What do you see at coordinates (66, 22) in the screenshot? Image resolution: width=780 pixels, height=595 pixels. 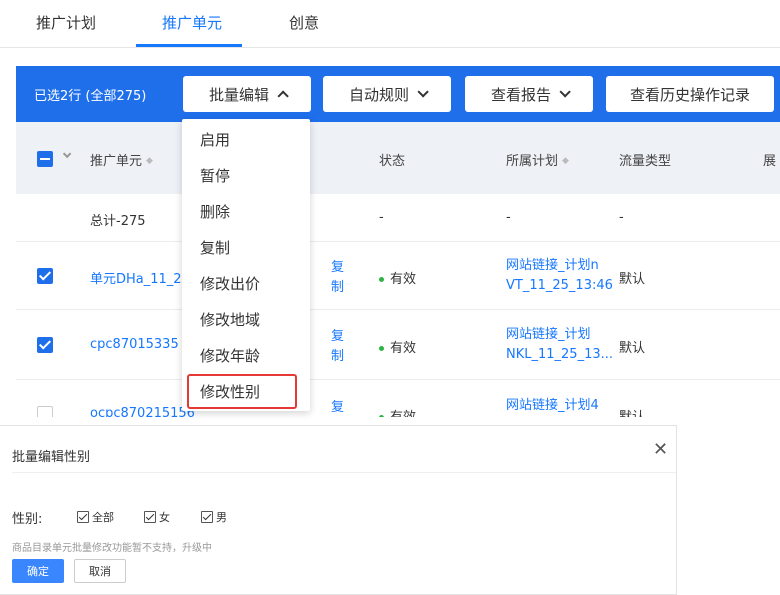 I see `tab-plans: 推广计划` at bounding box center [66, 22].